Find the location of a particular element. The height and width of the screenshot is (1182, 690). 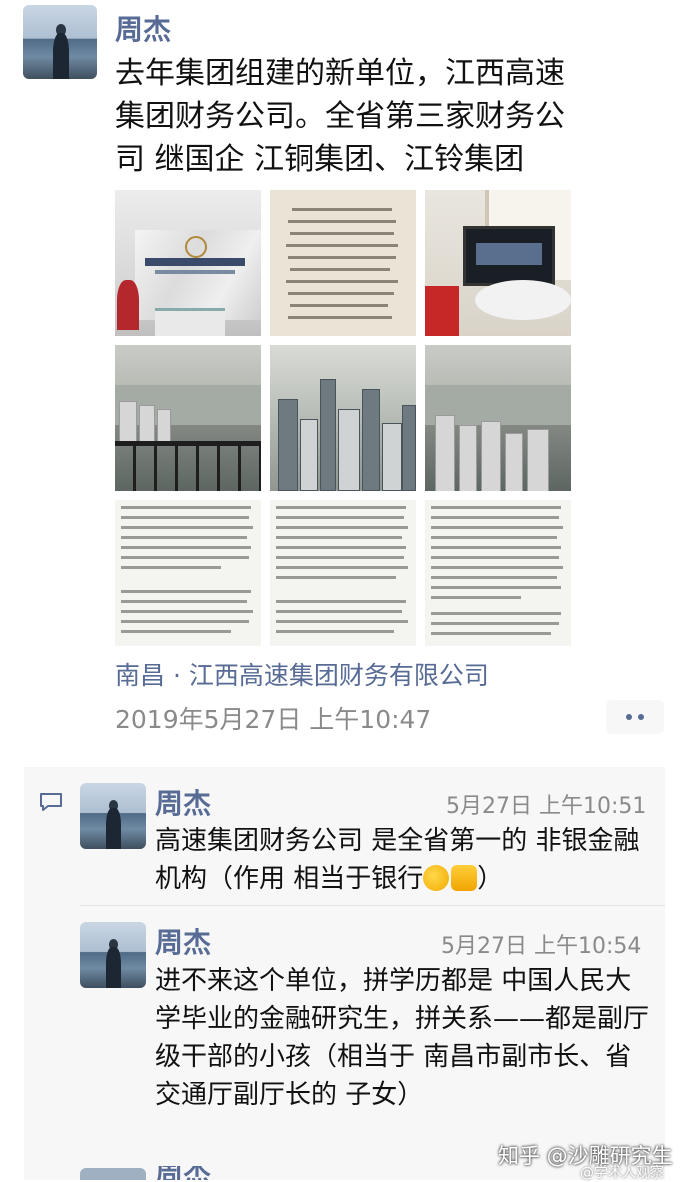

lobby-sign is located at coordinates (195, 262).